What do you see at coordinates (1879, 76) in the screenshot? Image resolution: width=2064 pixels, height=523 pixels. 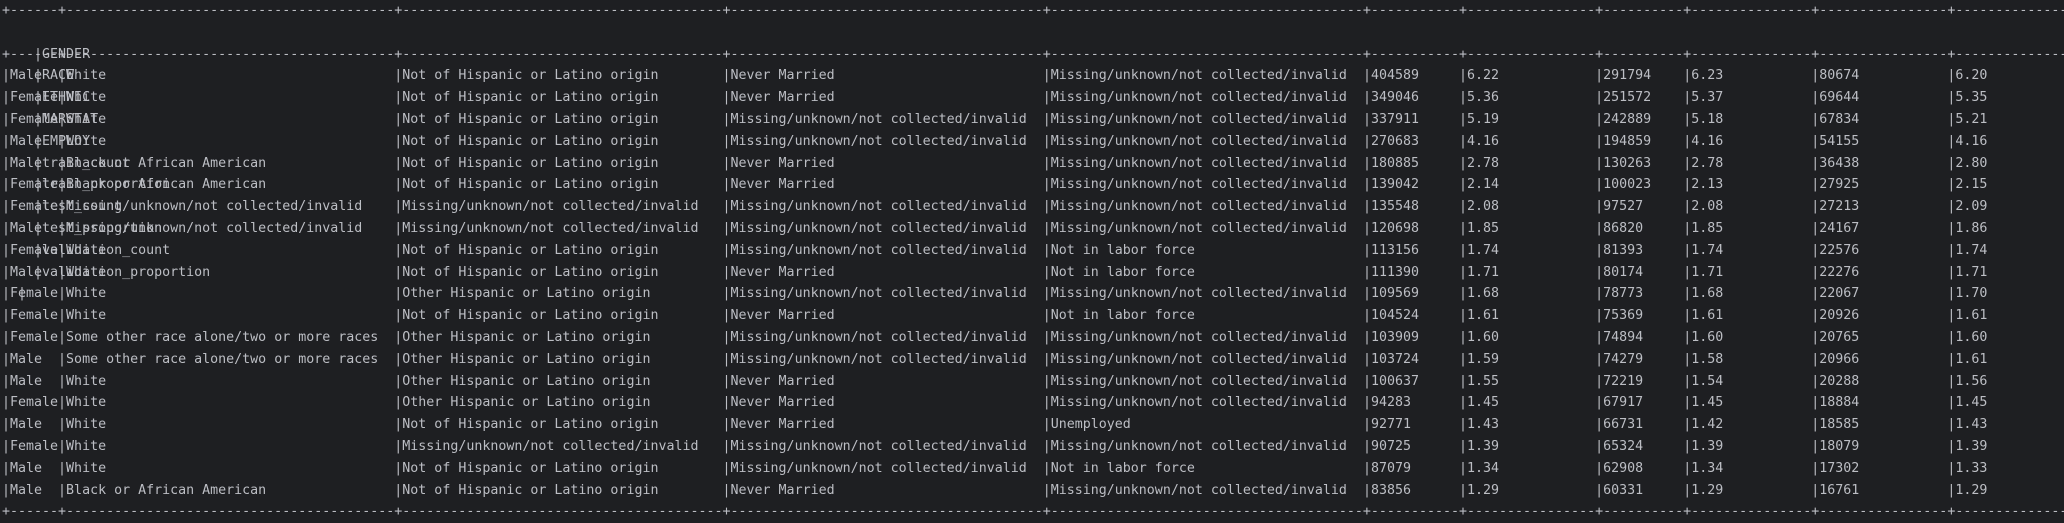 I see `table-cell-validation-count: |80674` at bounding box center [1879, 76].